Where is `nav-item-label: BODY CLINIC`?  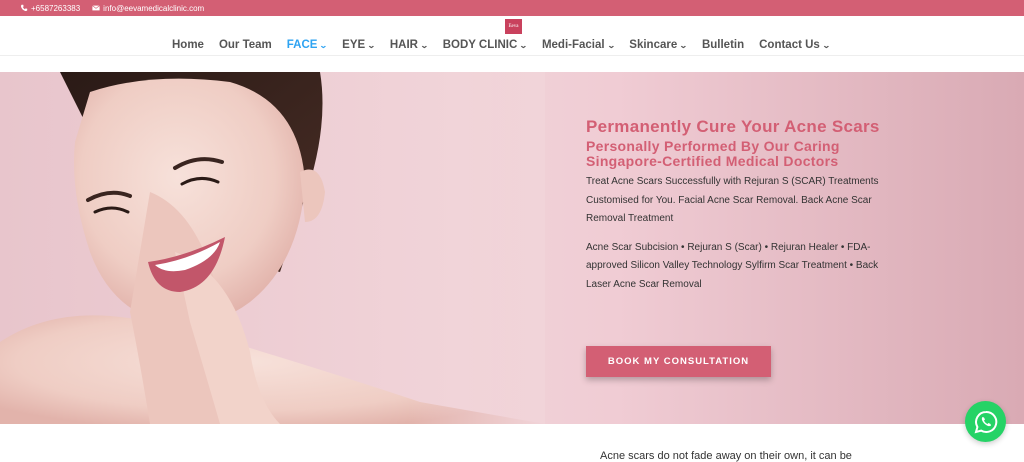
nav-item-label: BODY CLINIC is located at coordinates (480, 45).